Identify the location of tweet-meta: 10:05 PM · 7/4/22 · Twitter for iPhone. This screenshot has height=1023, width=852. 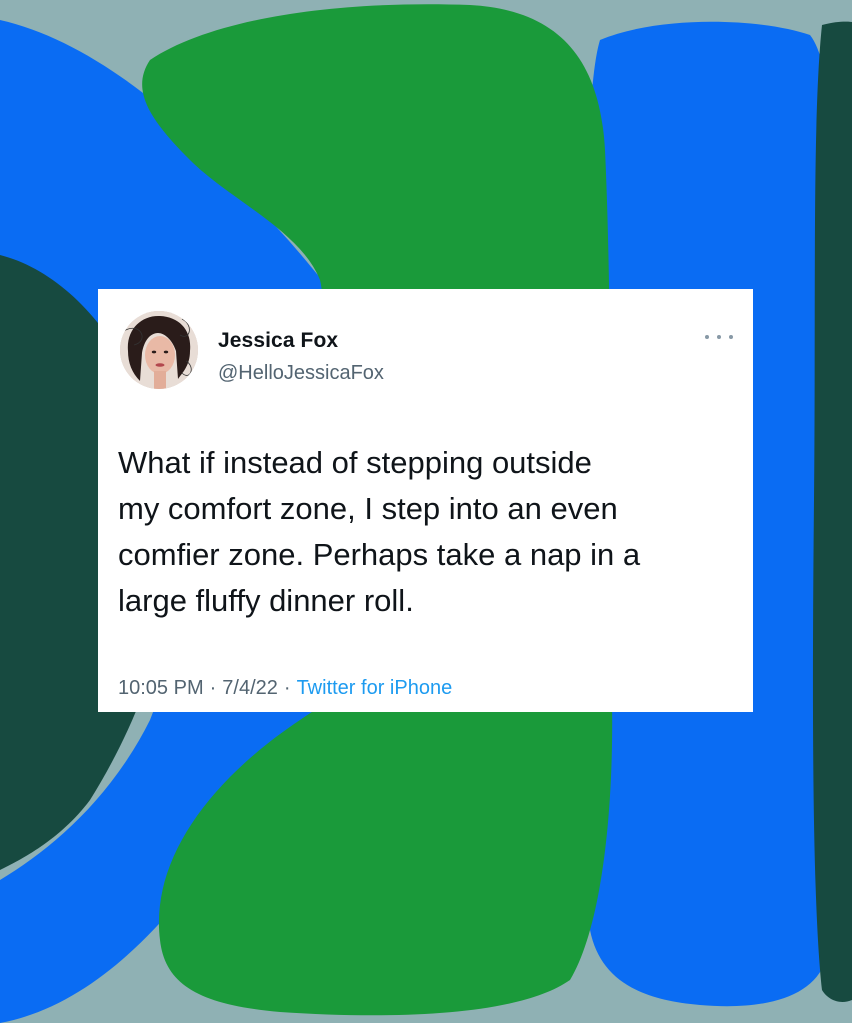
(285, 688).